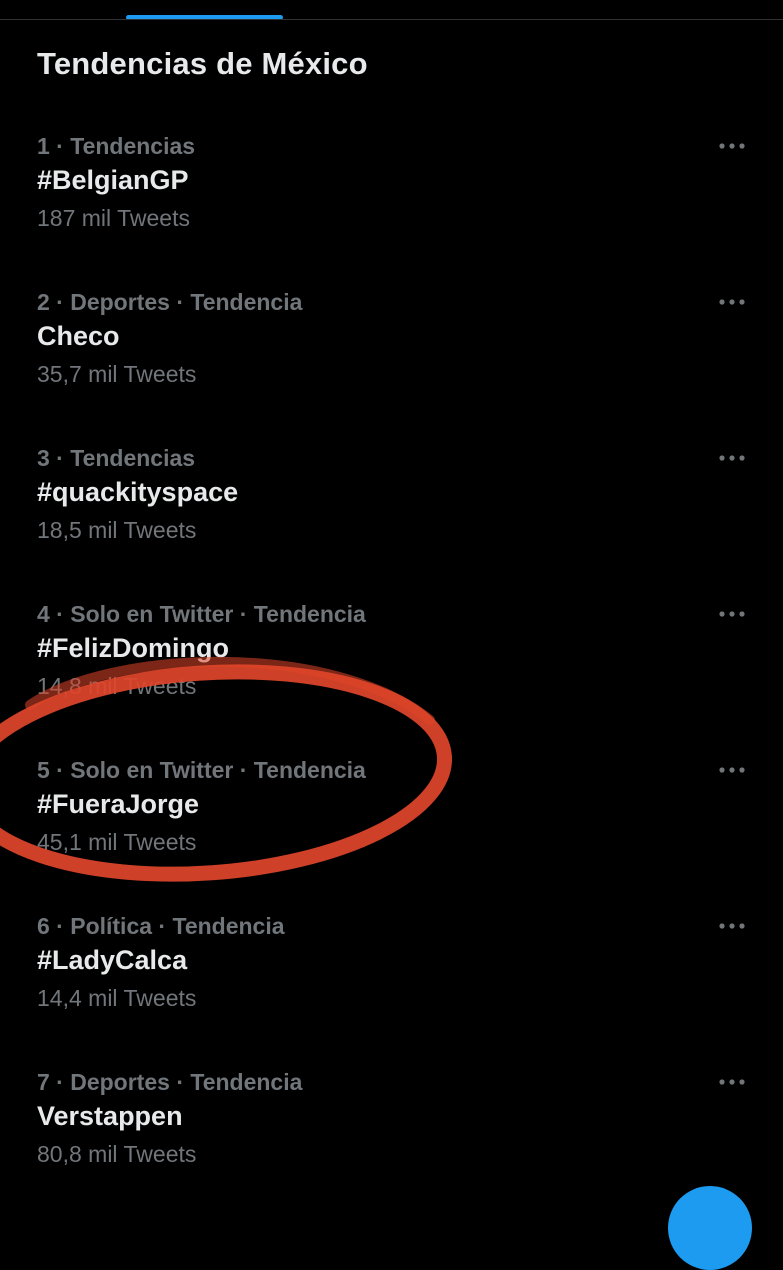  Describe the element at coordinates (113, 180) in the screenshot. I see `trend-name: #BelgianGP` at that location.